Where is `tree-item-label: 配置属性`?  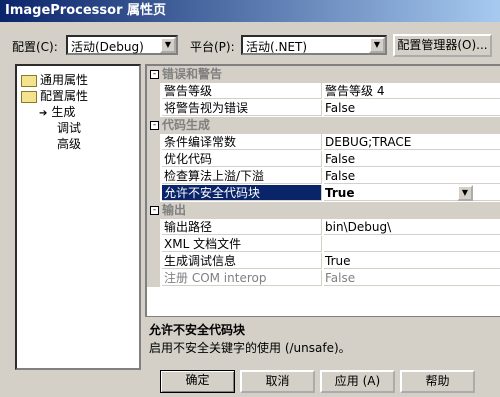
tree-item-label: 配置属性 is located at coordinates (64, 96).